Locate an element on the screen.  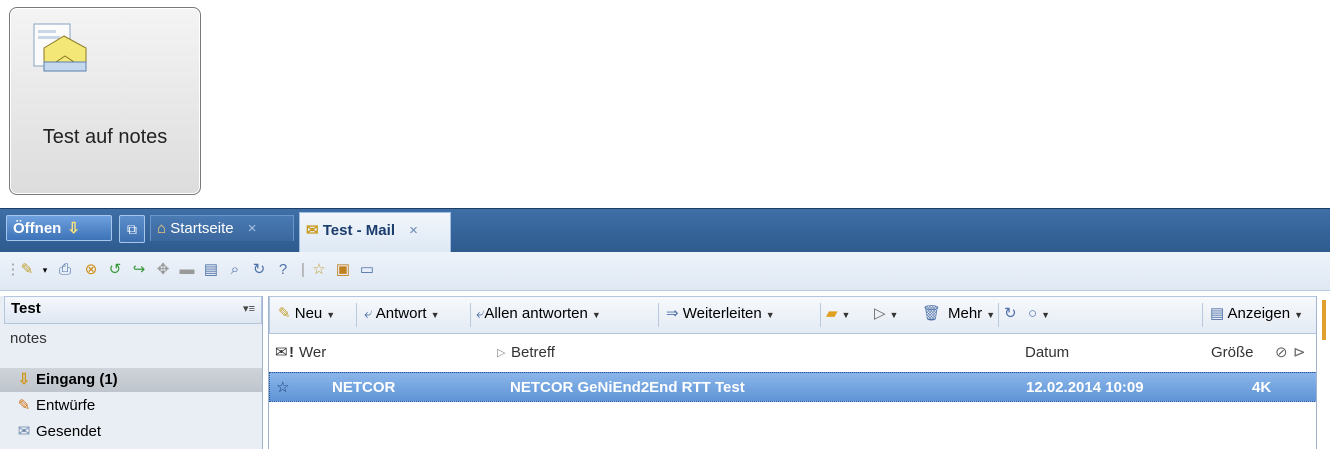
help-icon: ? is located at coordinates (283, 270).